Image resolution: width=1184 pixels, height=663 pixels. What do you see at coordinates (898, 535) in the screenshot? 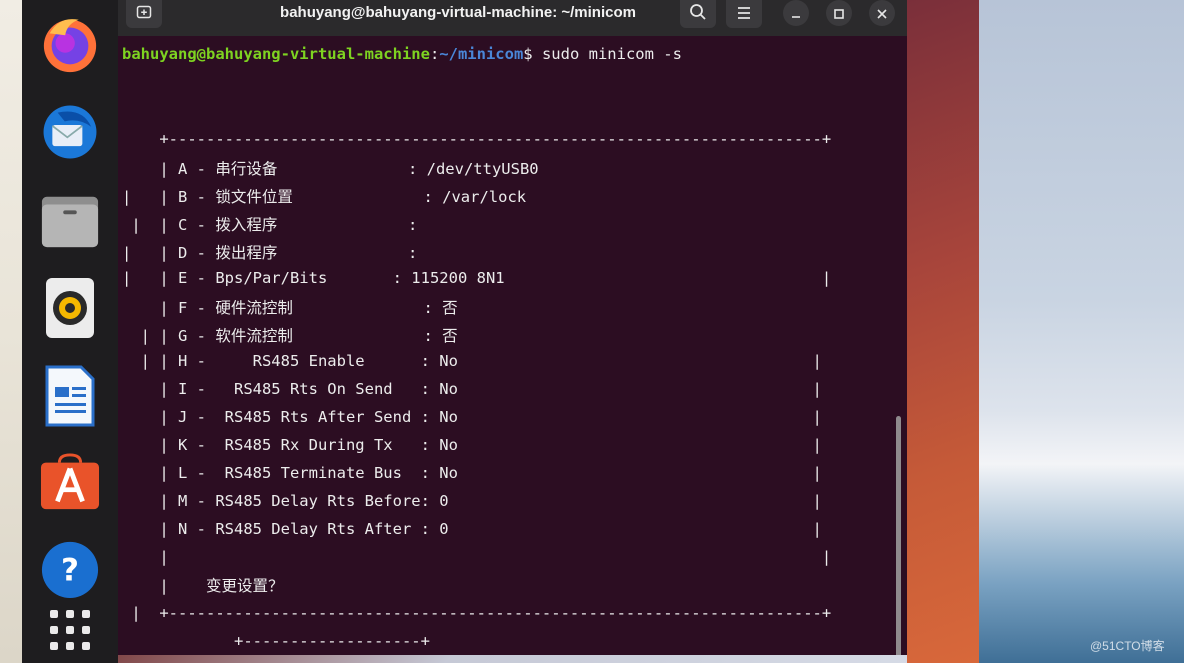
I see `terminal-scrollbar` at bounding box center [898, 535].